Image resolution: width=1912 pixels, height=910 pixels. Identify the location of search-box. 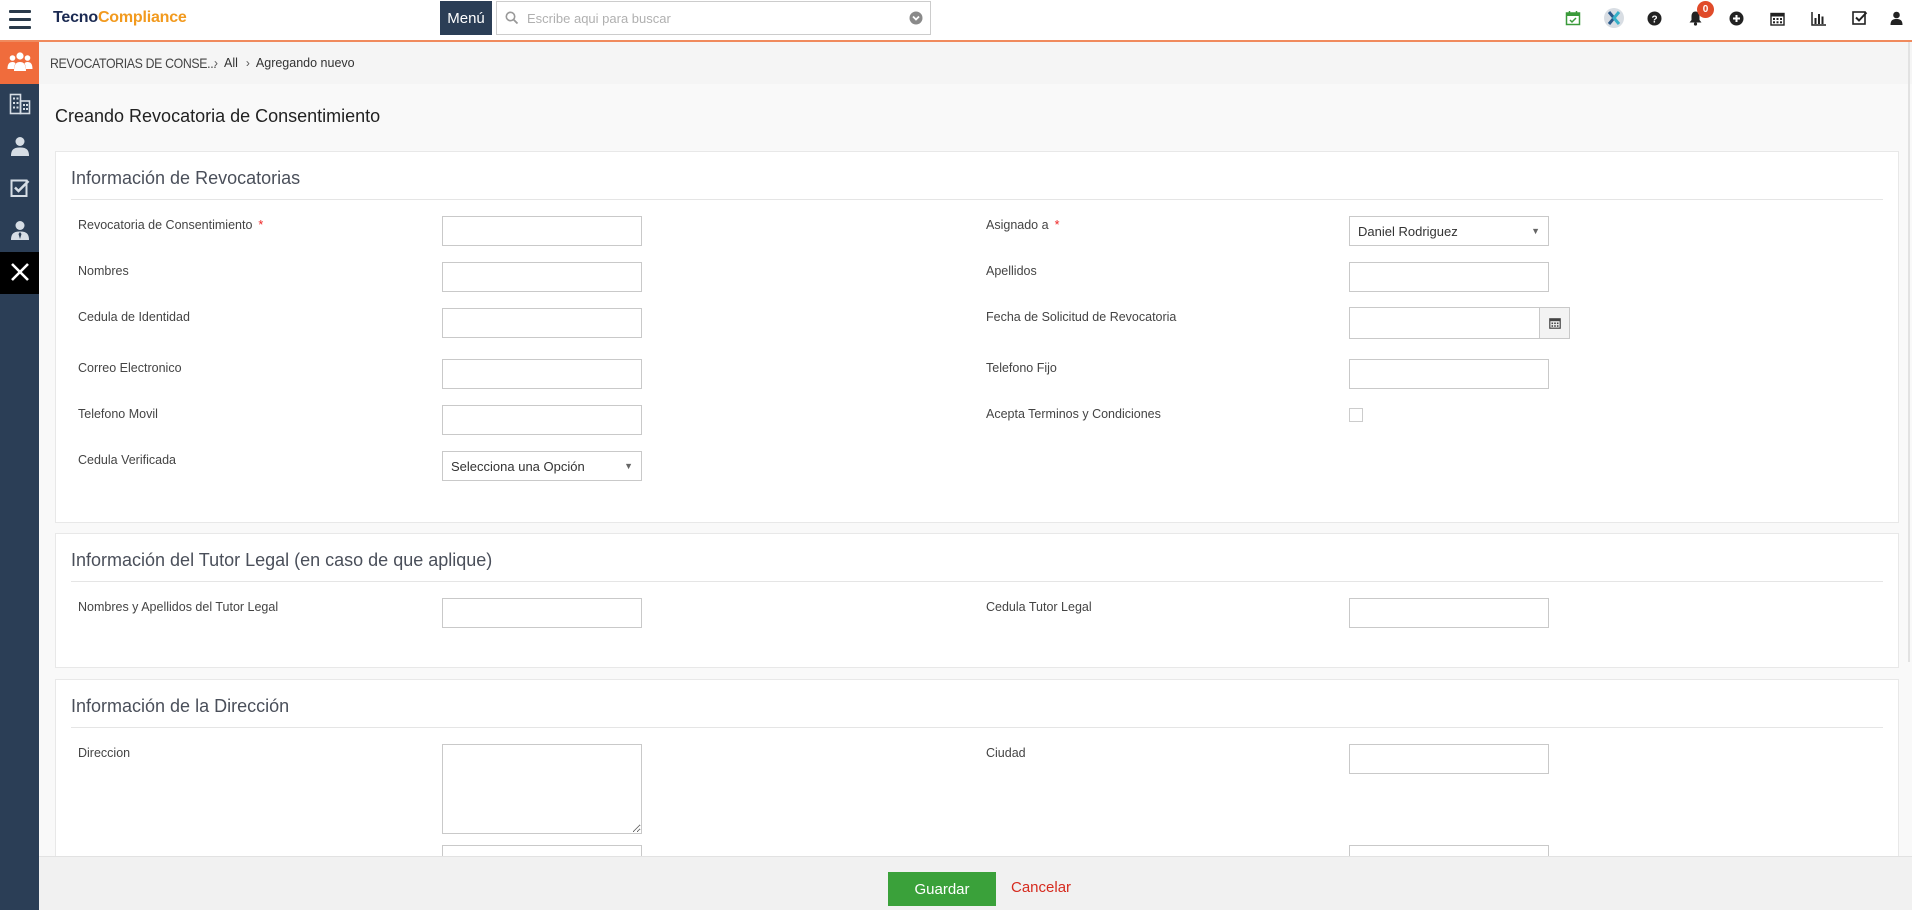
(713, 18).